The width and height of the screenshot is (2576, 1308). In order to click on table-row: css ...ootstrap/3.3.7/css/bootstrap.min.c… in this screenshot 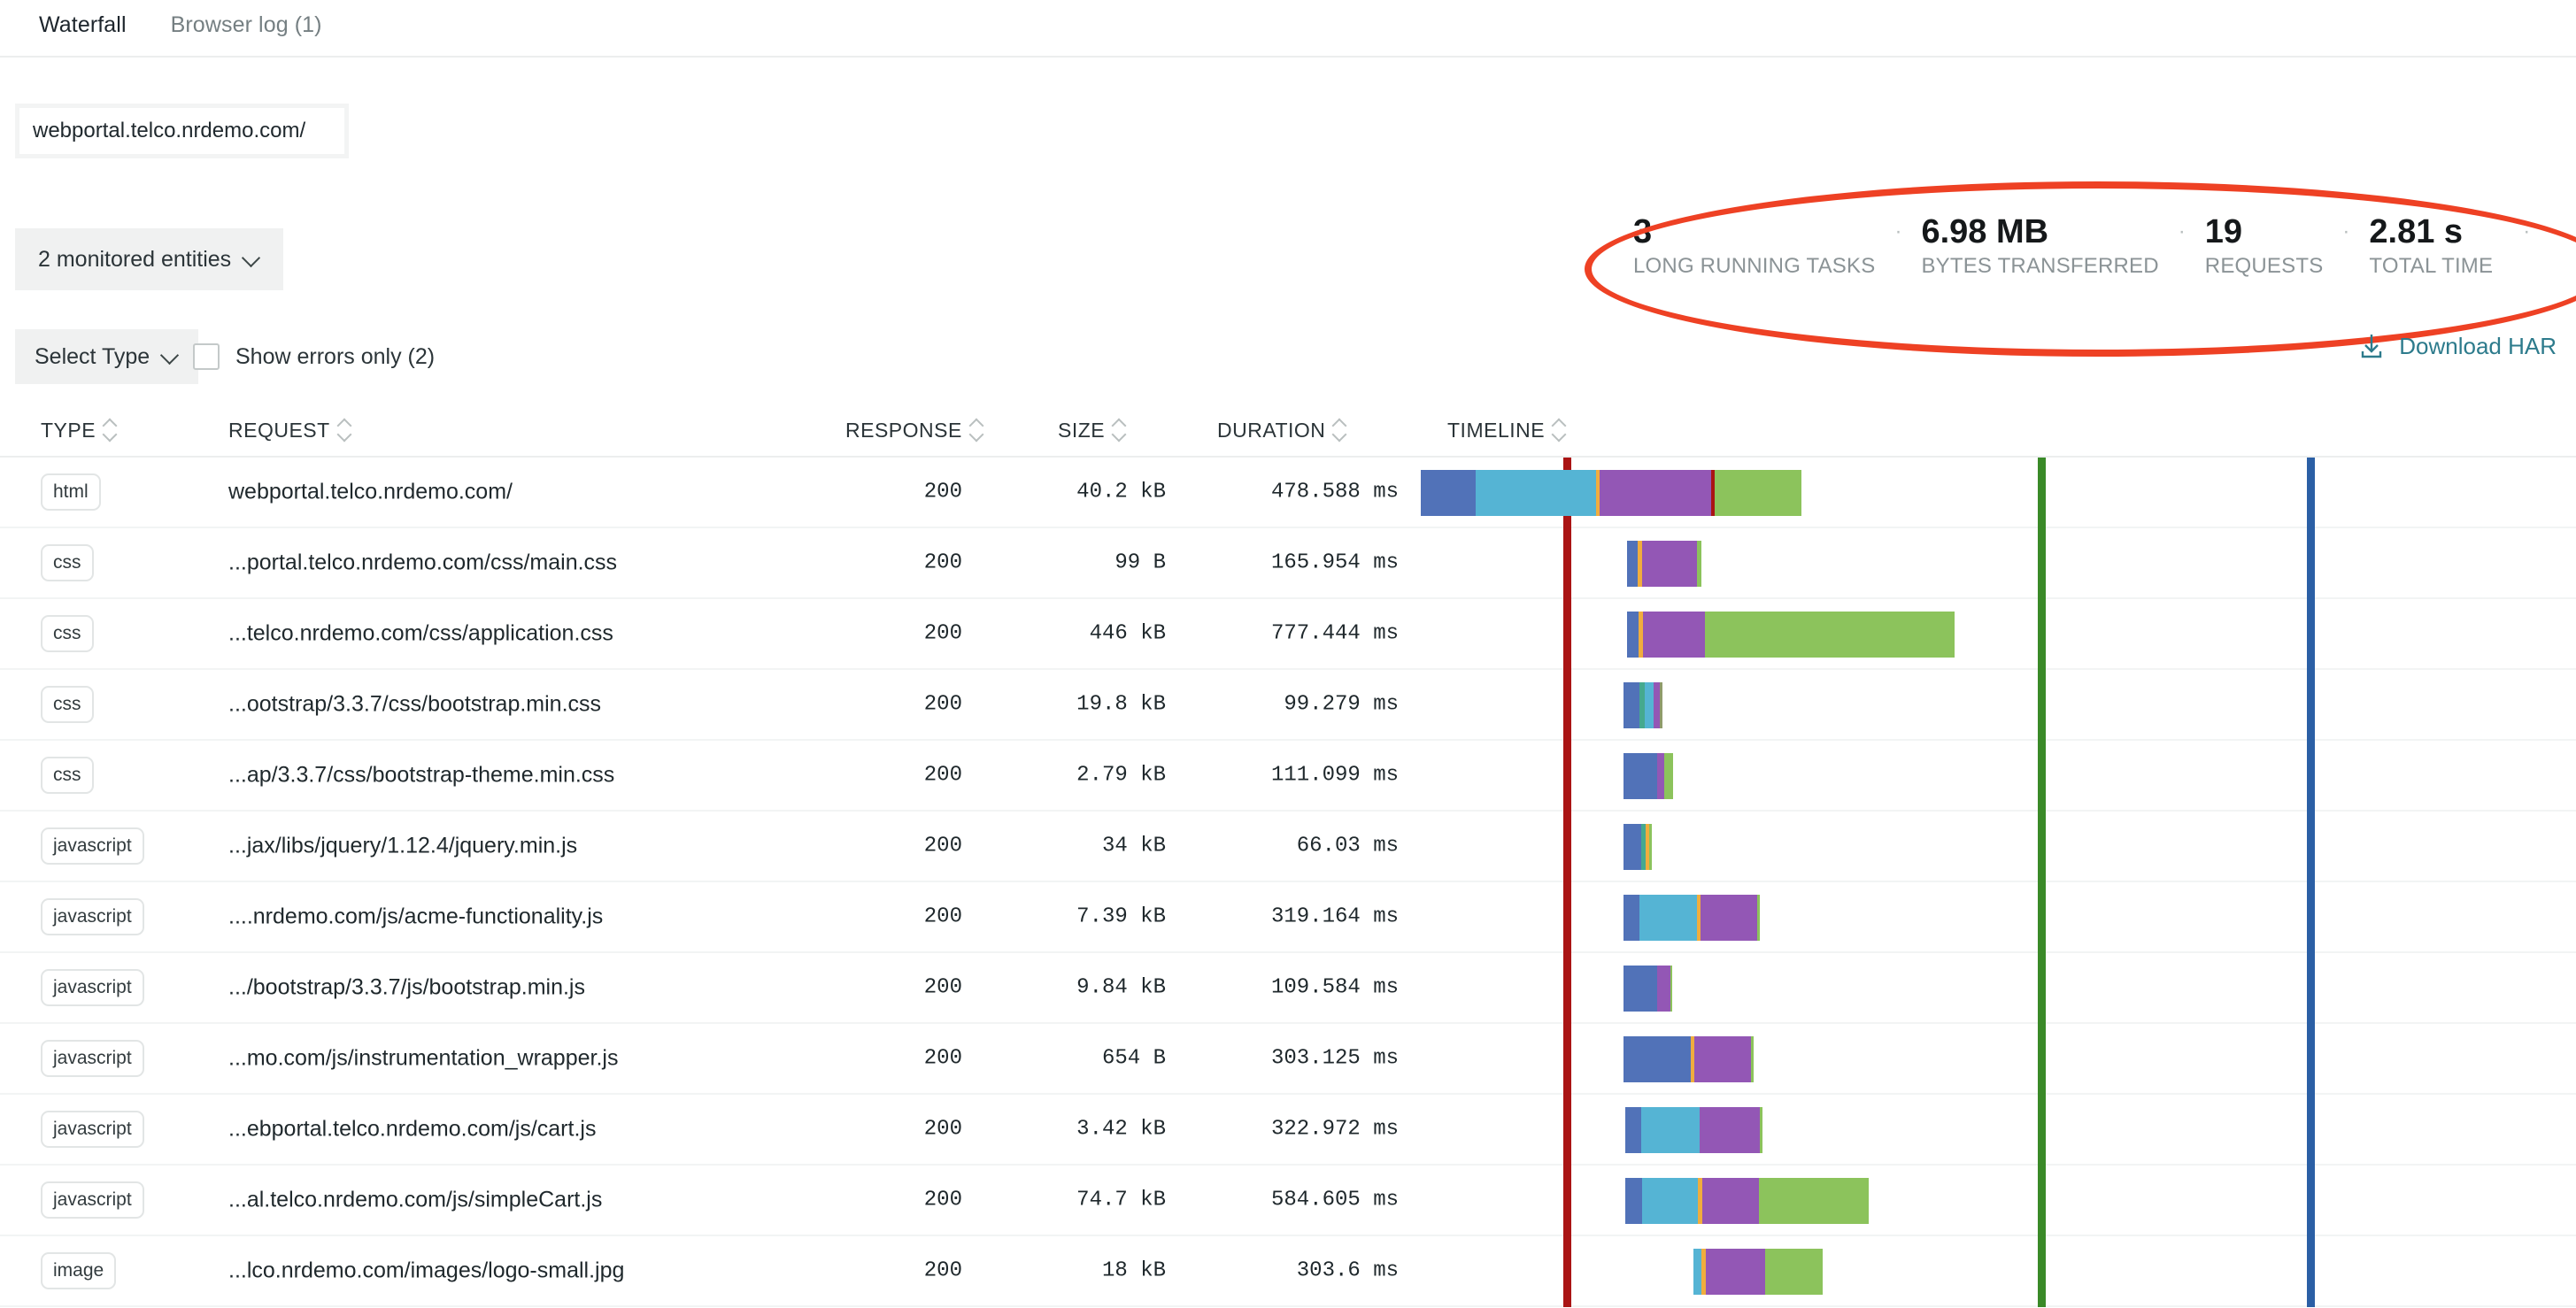, I will do `click(1288, 705)`.